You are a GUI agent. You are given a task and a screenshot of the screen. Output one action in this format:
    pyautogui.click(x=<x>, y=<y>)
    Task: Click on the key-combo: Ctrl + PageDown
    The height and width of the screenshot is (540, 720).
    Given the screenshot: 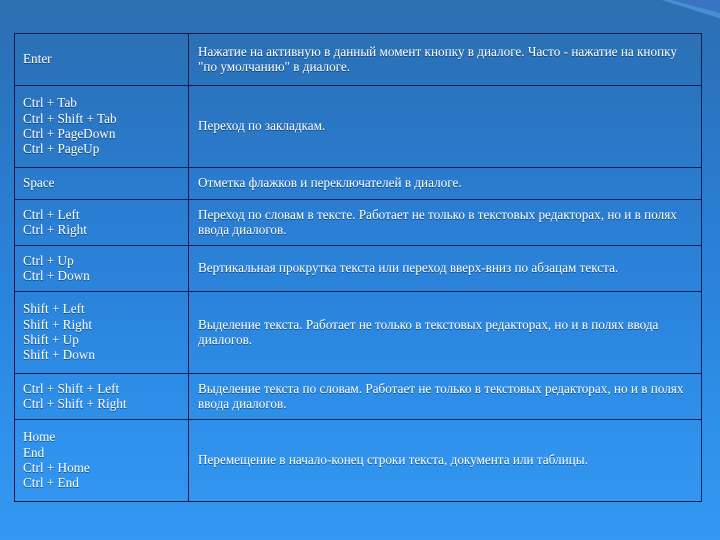 What is the action you would take?
    pyautogui.click(x=69, y=133)
    